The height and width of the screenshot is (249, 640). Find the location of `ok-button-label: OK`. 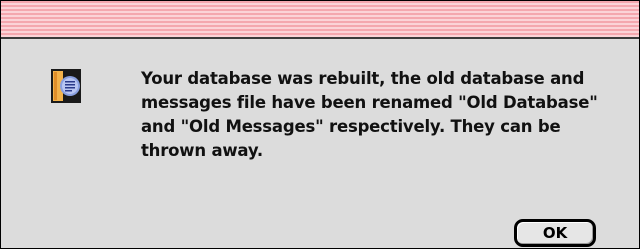

ok-button-label: OK is located at coordinates (555, 233).